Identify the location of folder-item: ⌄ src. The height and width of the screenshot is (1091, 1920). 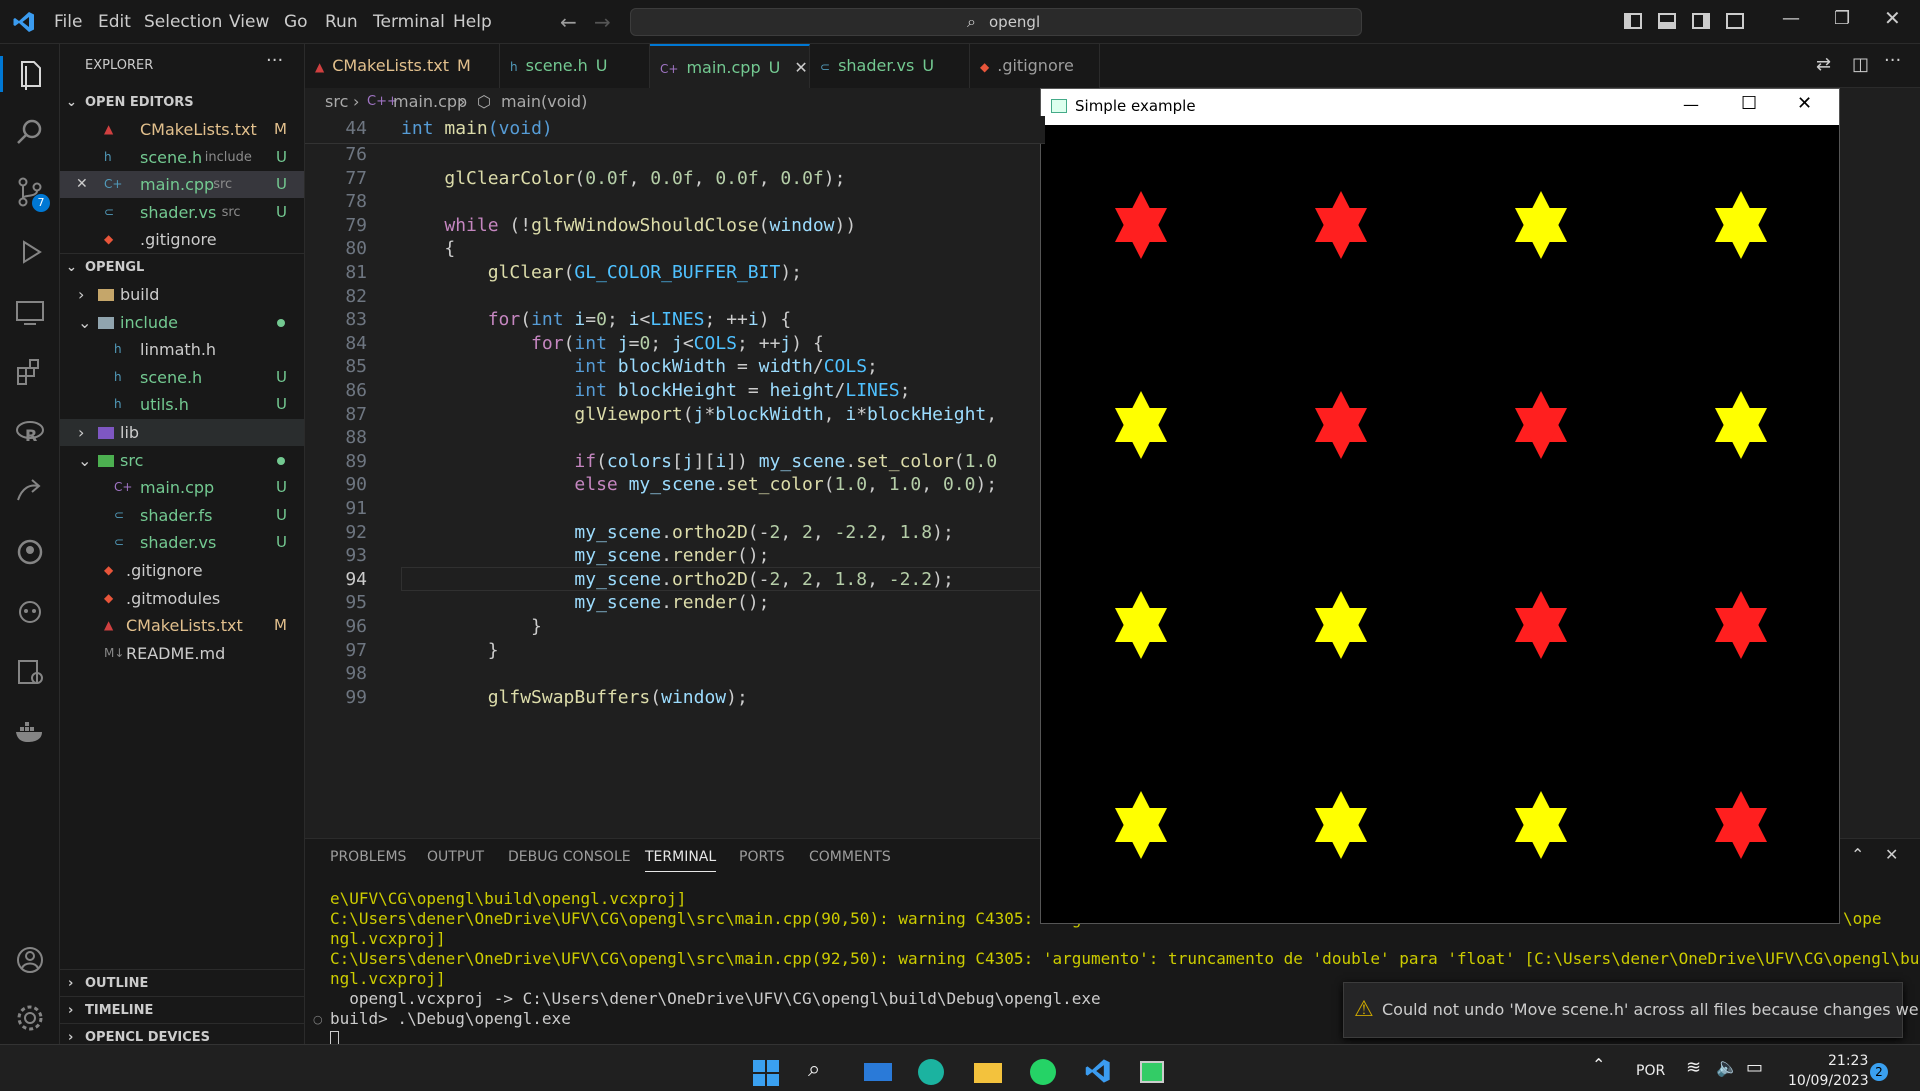
(182, 460).